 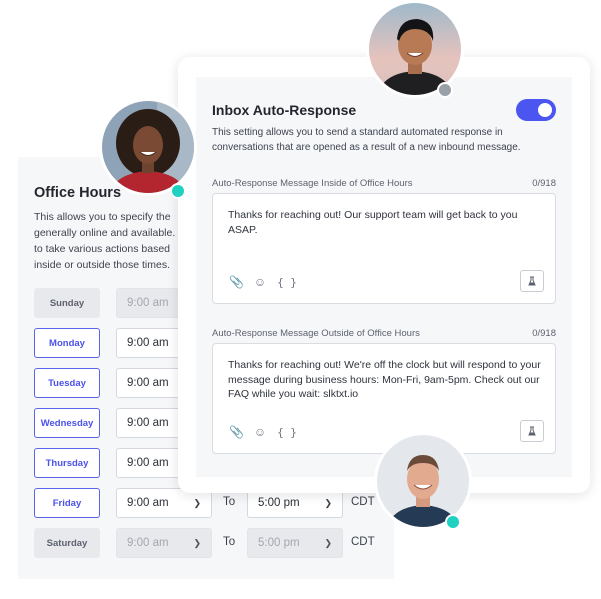 What do you see at coordinates (544, 333) in the screenshot?
I see `outside-hours-char-count: 0/918` at bounding box center [544, 333].